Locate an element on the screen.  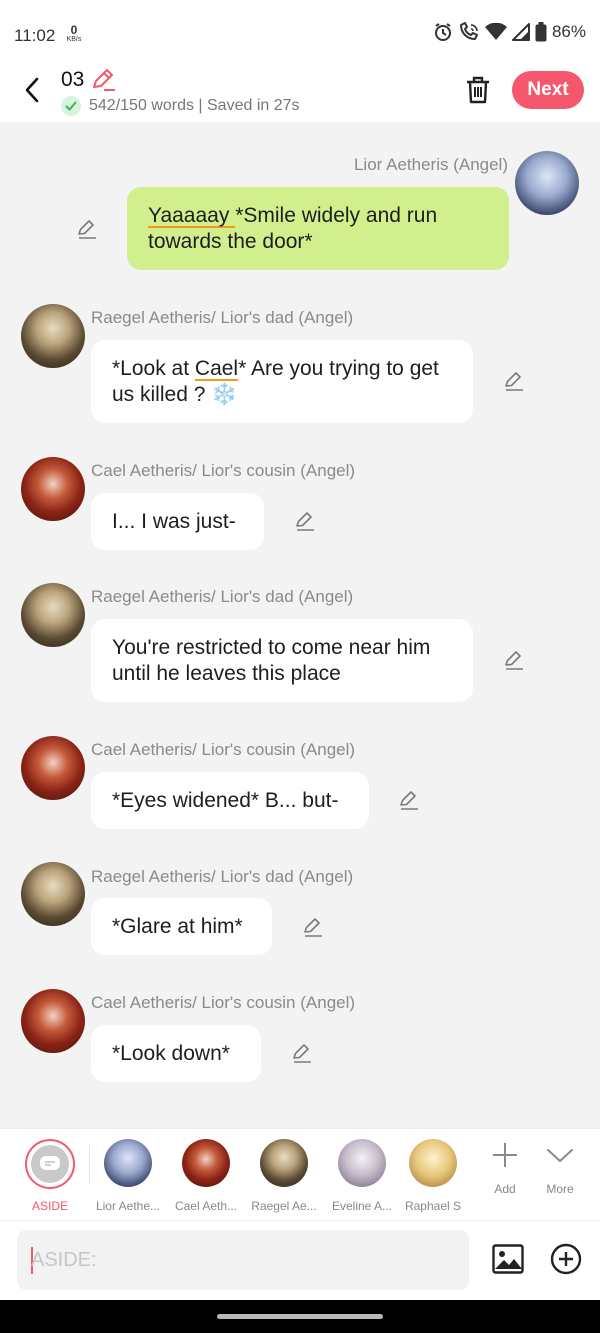
message-bubble: I... I was just- is located at coordinates (177, 521).